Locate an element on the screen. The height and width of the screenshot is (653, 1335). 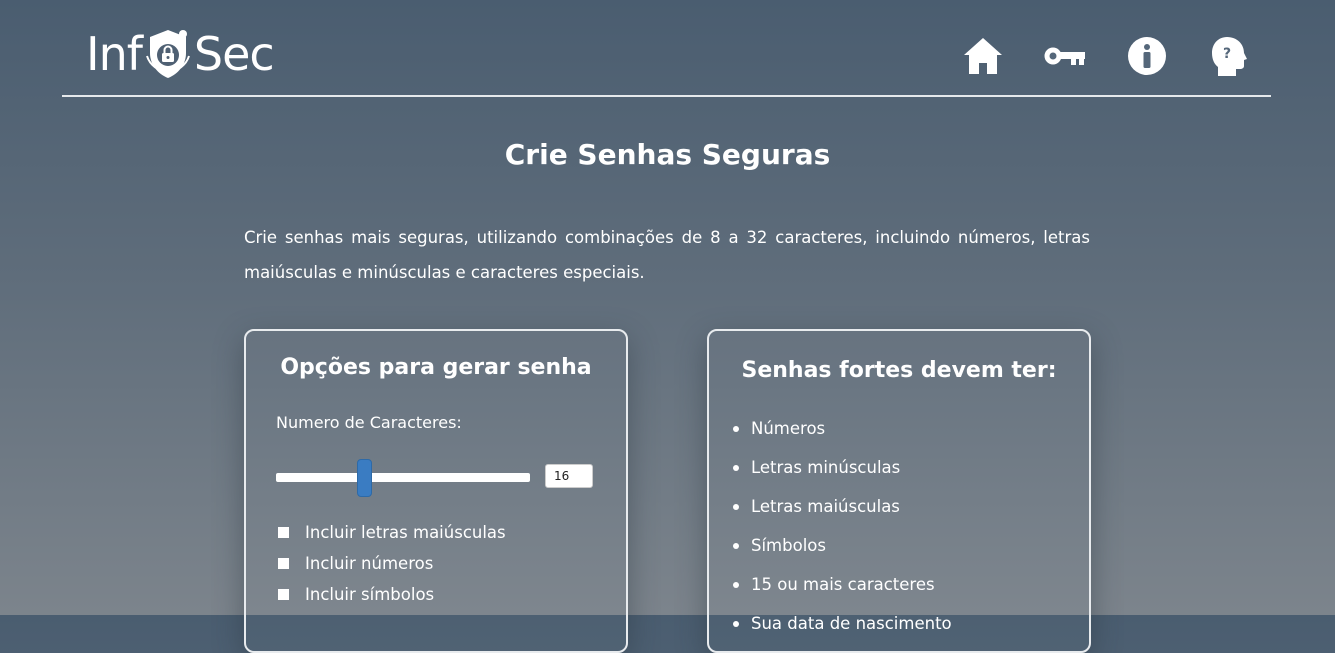
length-slider is located at coordinates (403, 478).